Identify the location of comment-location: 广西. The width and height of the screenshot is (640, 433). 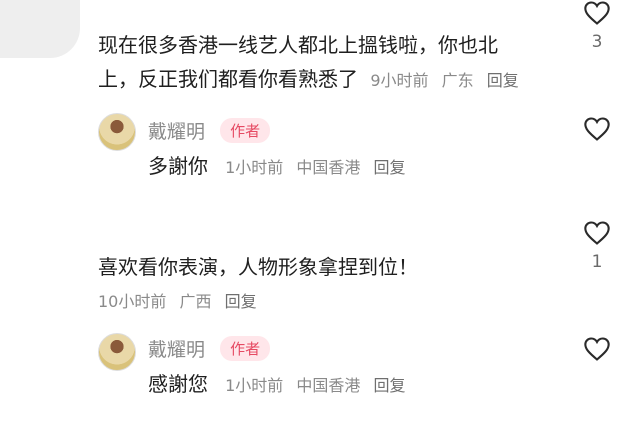
(195, 301).